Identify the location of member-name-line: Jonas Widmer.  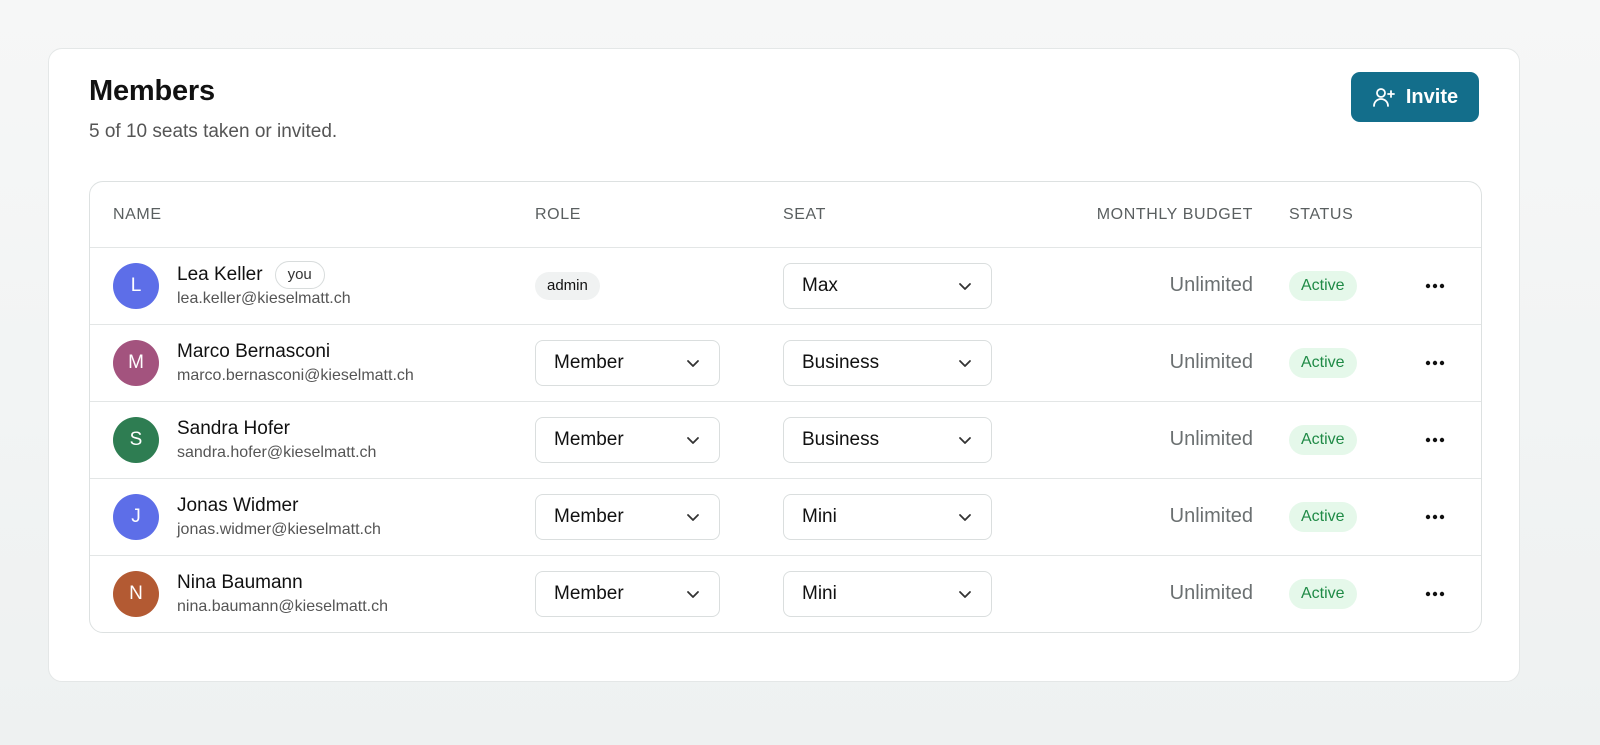
(237, 506).